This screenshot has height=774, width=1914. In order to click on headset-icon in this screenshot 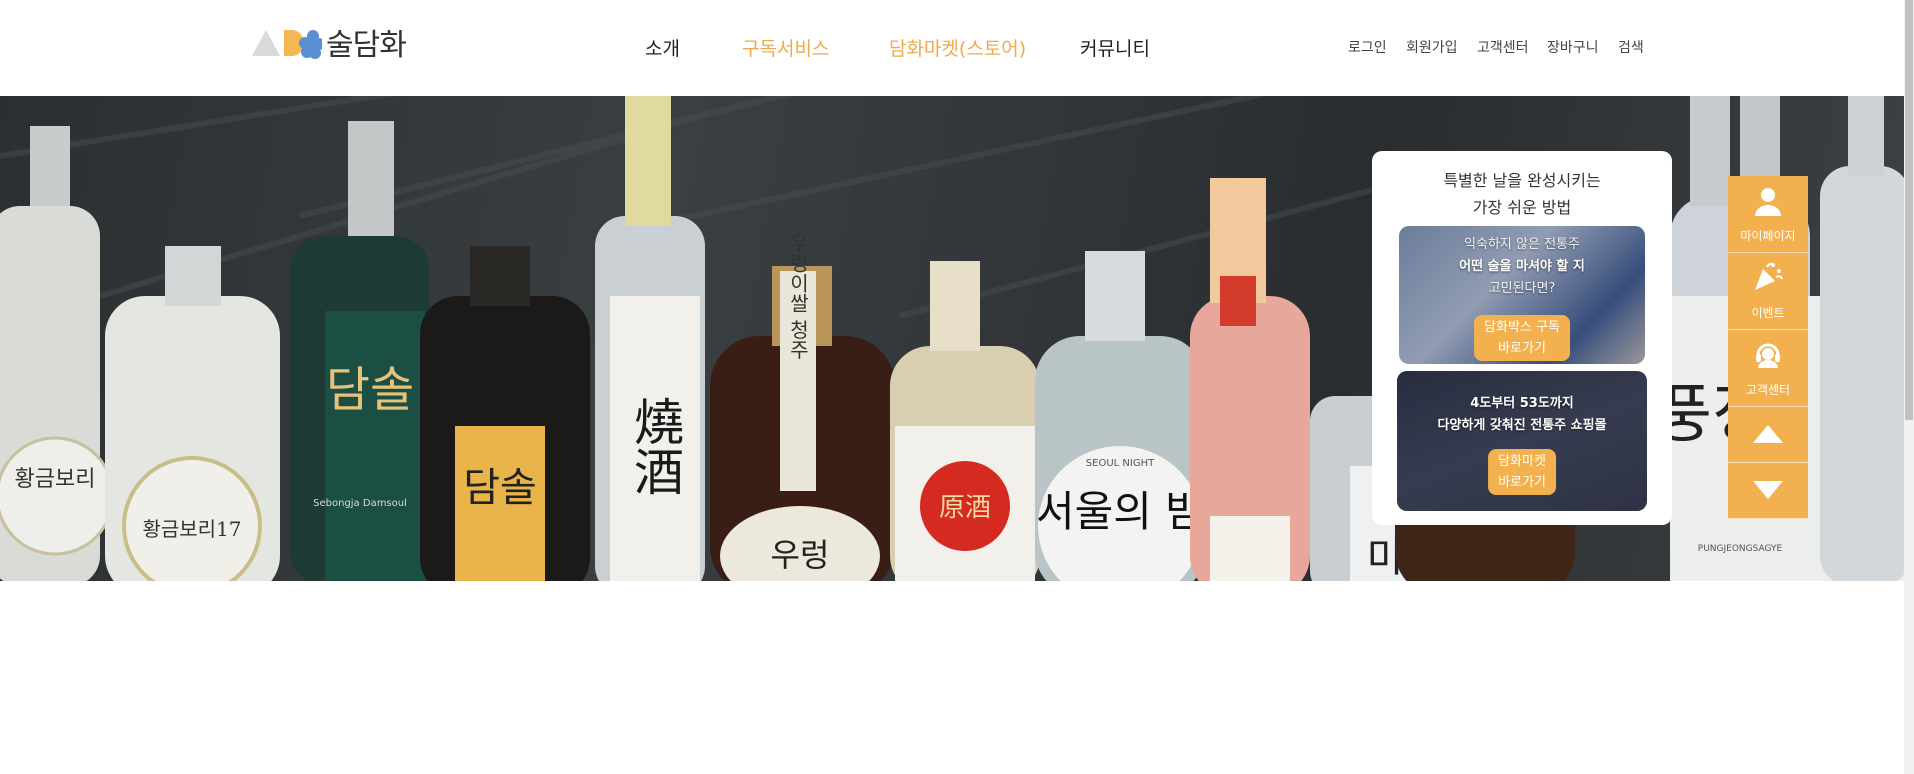, I will do `click(1768, 355)`.